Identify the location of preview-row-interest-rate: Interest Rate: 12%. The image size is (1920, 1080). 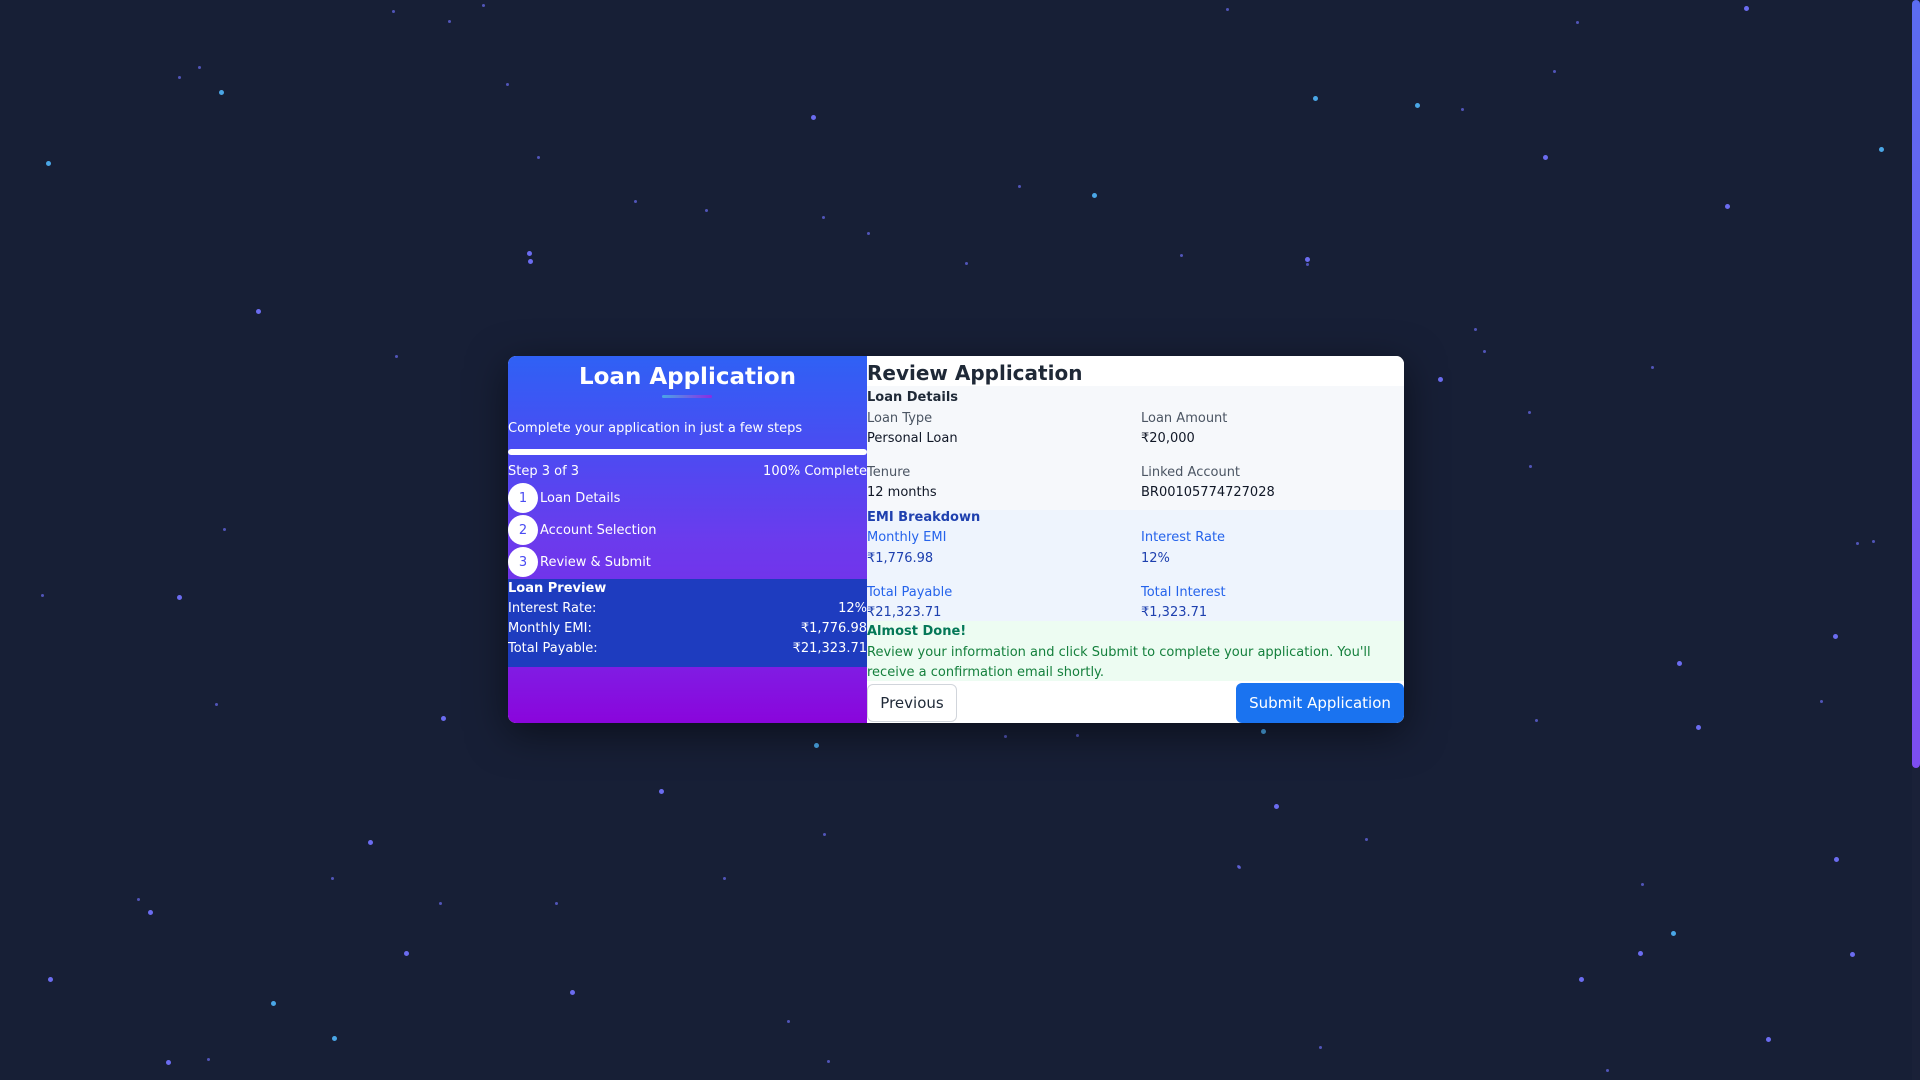
(687, 609).